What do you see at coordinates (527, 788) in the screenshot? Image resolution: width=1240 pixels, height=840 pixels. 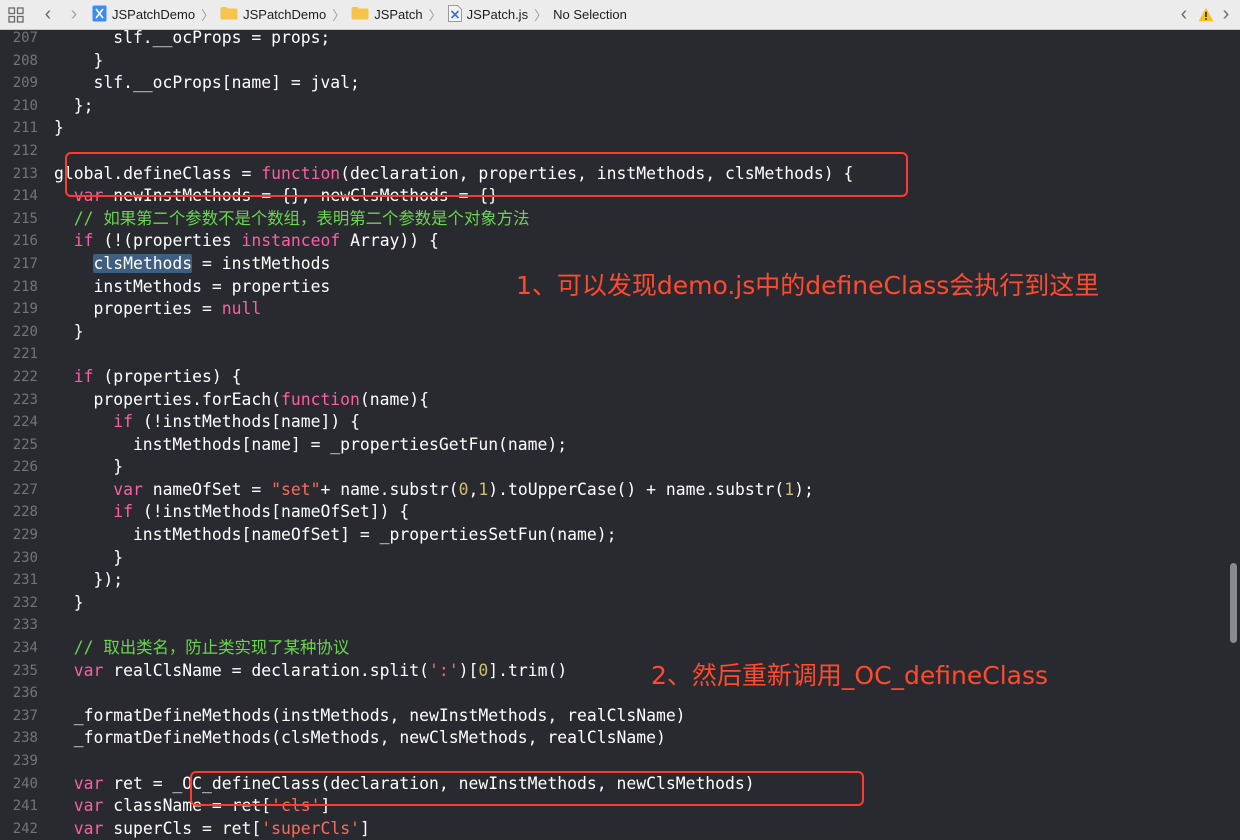 I see `highlight-box-oc-defineclass` at bounding box center [527, 788].